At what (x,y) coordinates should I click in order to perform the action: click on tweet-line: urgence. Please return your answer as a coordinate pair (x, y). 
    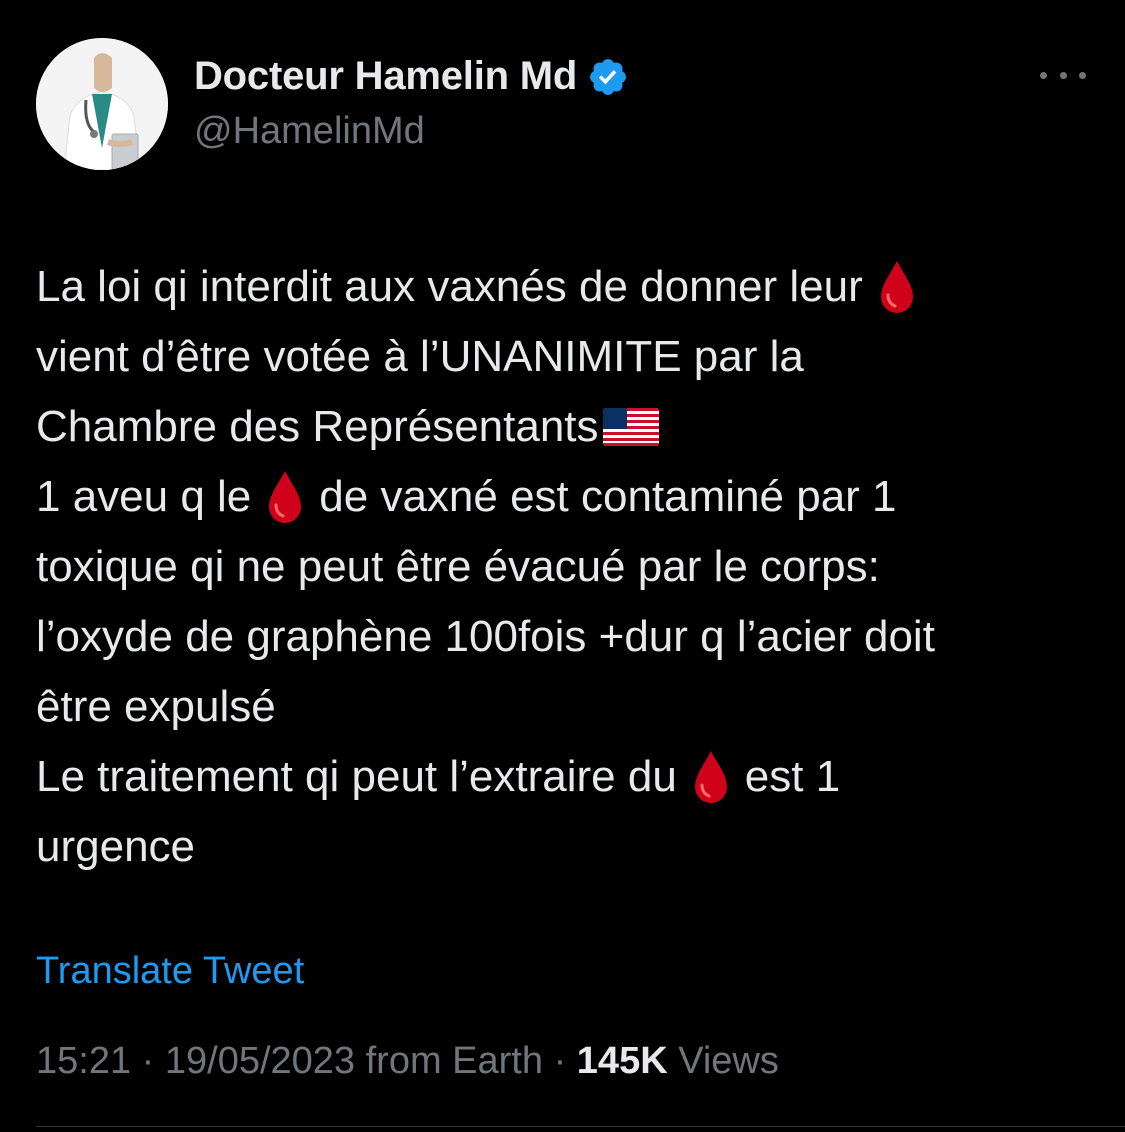
    Looking at the image, I should click on (571, 847).